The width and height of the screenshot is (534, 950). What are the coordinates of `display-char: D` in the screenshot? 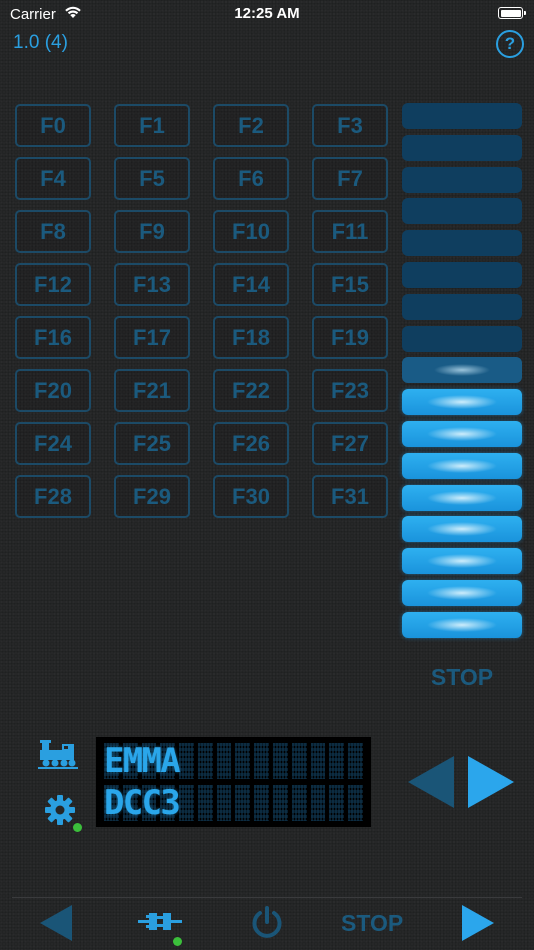 It's located at (114, 803).